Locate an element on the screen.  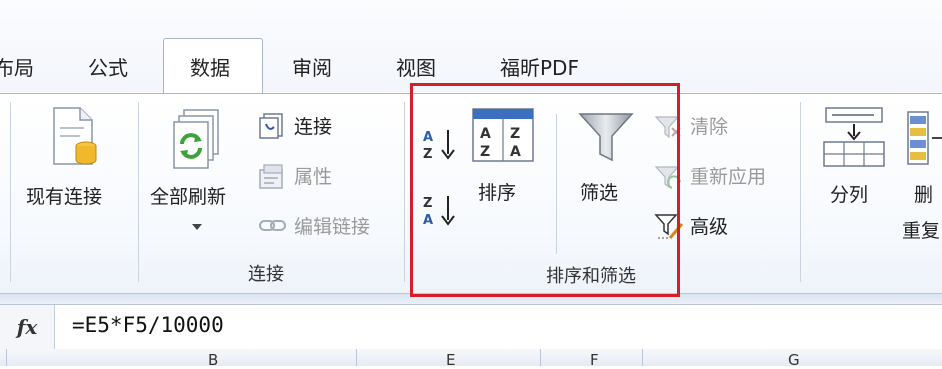
reapply-label: 重新应用 is located at coordinates (728, 177).